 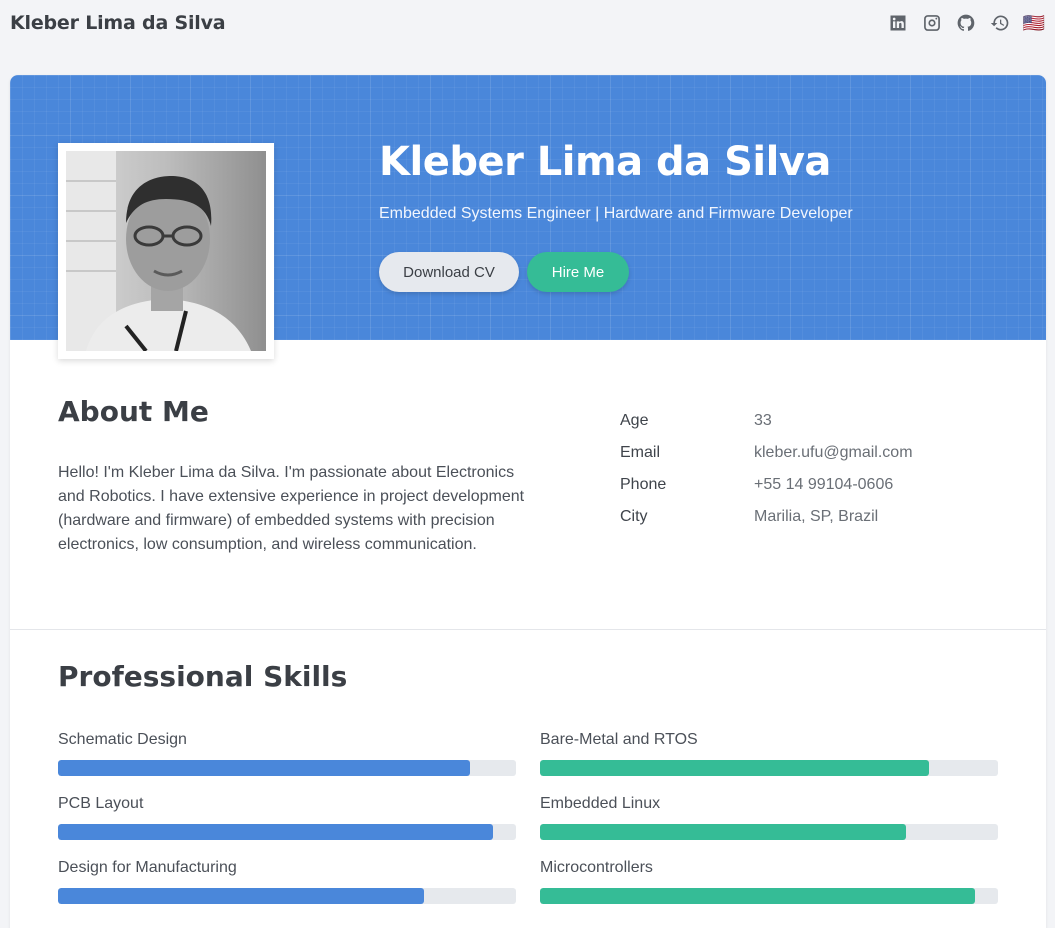 I want to click on skill-item: Schematic Design, so click(x=287, y=762).